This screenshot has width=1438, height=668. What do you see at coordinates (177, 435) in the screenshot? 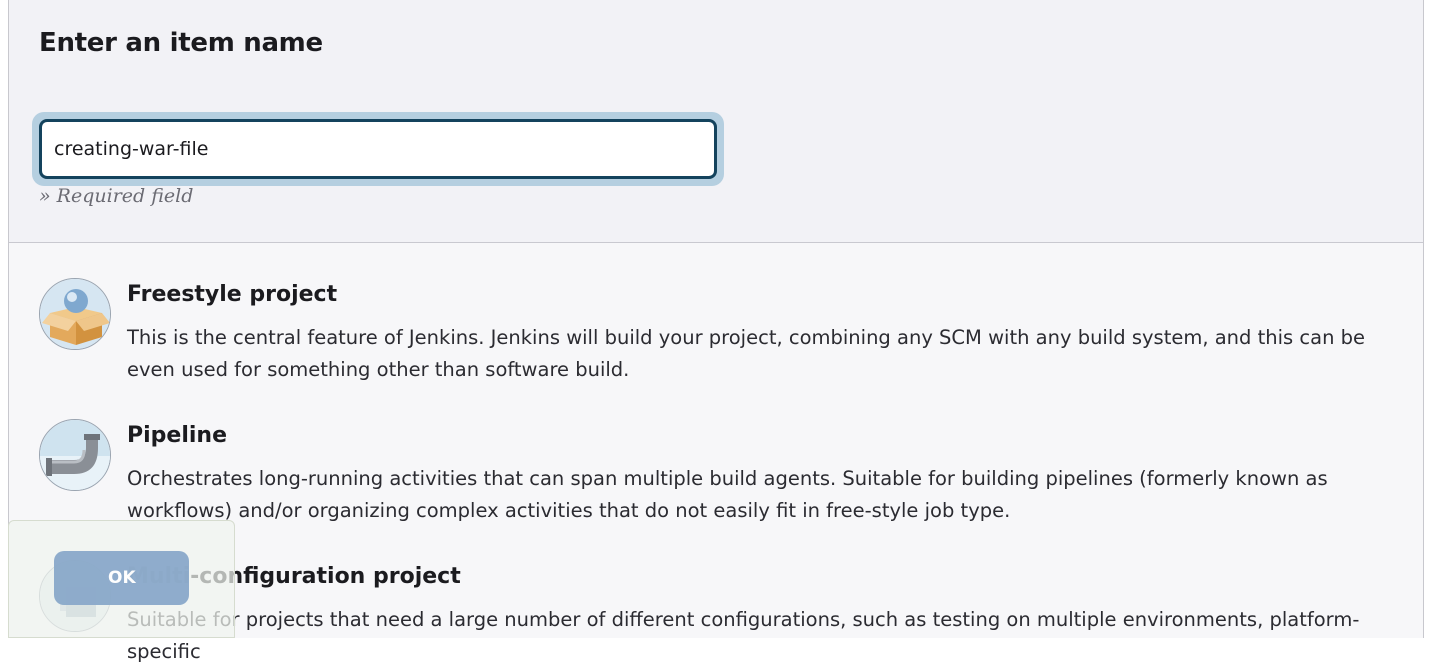
I see `item-type-name: Pipeline` at bounding box center [177, 435].